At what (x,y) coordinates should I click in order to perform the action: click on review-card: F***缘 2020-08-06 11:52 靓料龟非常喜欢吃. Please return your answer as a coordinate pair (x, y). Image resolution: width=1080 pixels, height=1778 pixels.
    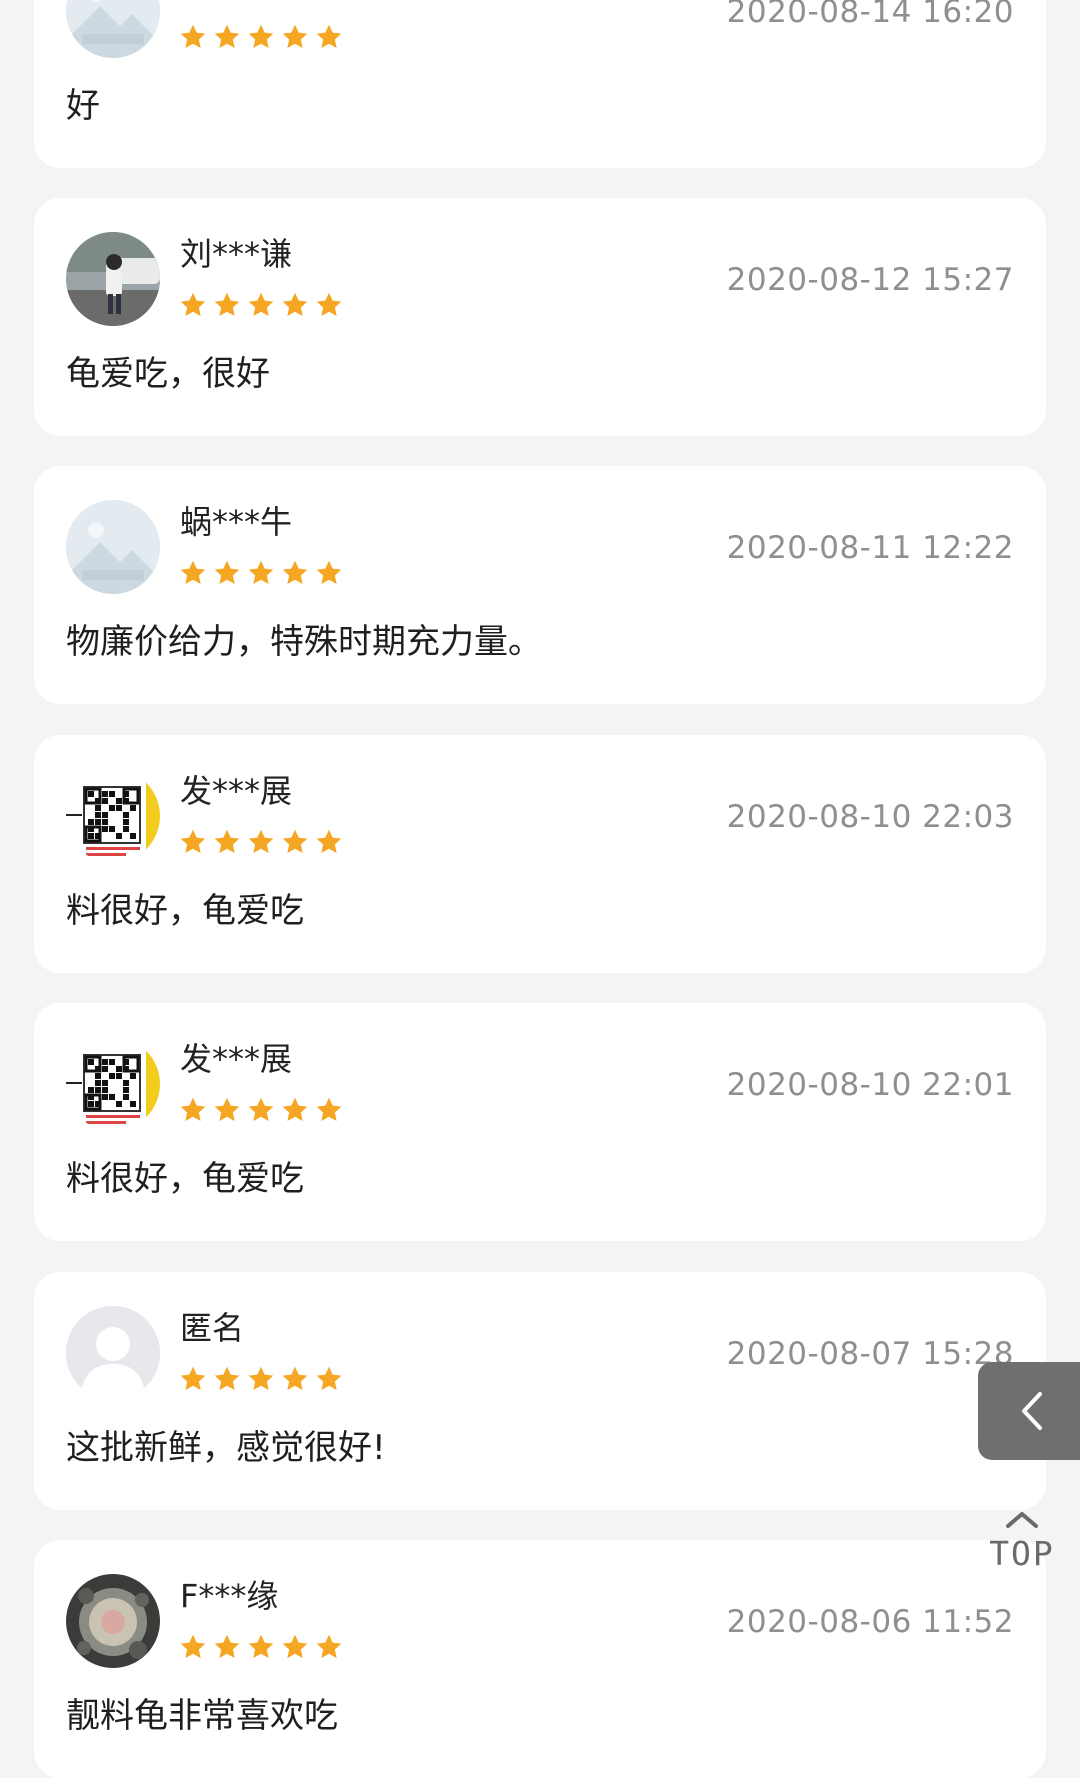
    Looking at the image, I should click on (540, 1659).